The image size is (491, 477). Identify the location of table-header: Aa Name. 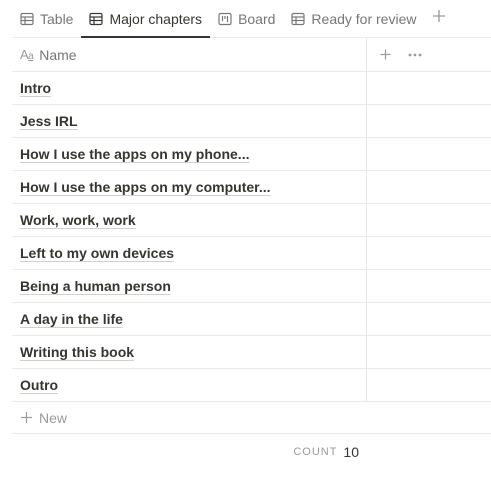
(251, 55).